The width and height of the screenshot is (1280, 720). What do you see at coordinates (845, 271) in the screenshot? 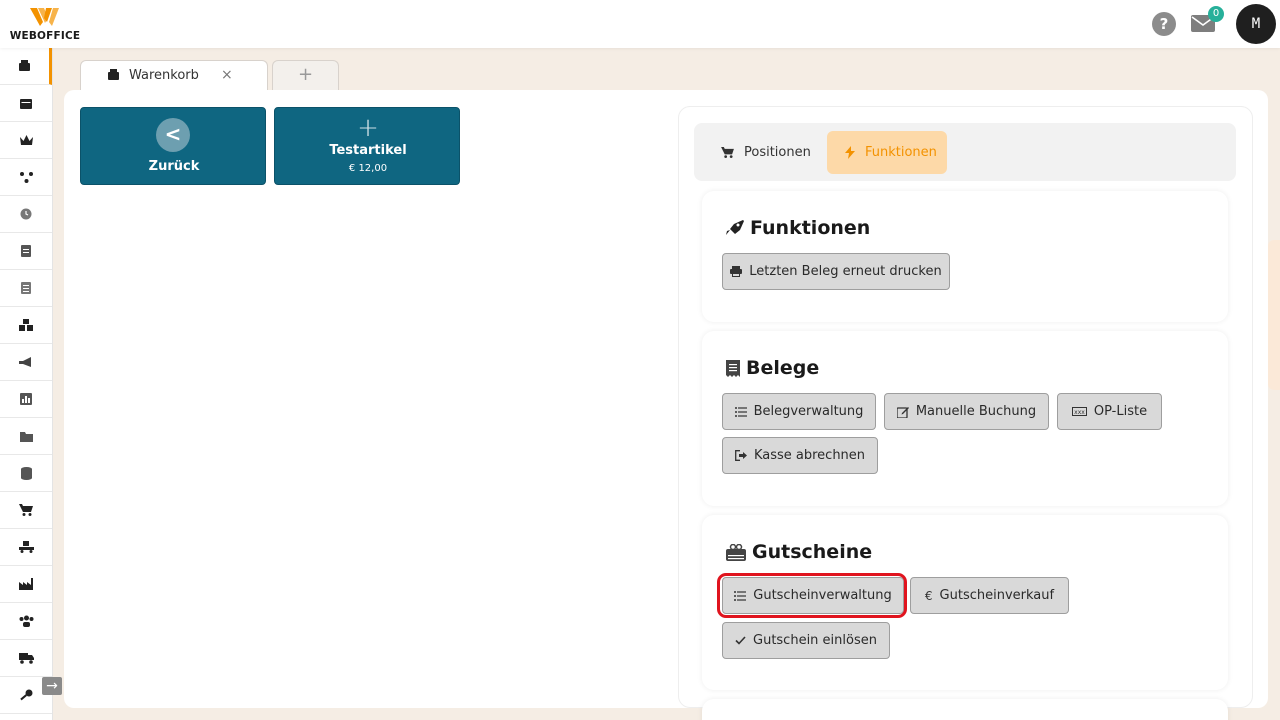
I see `reprint-receipt-label: Letzten Beleg erneut drucken` at bounding box center [845, 271].